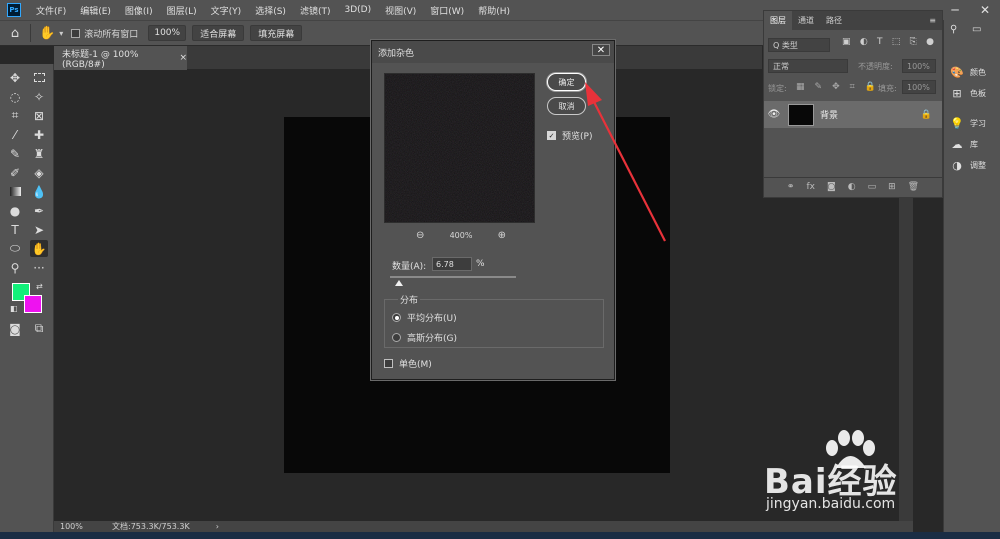 The width and height of the screenshot is (1000, 539). What do you see at coordinates (870, 87) in the screenshot?
I see `lock-all-icon: 🔒` at bounding box center [870, 87].